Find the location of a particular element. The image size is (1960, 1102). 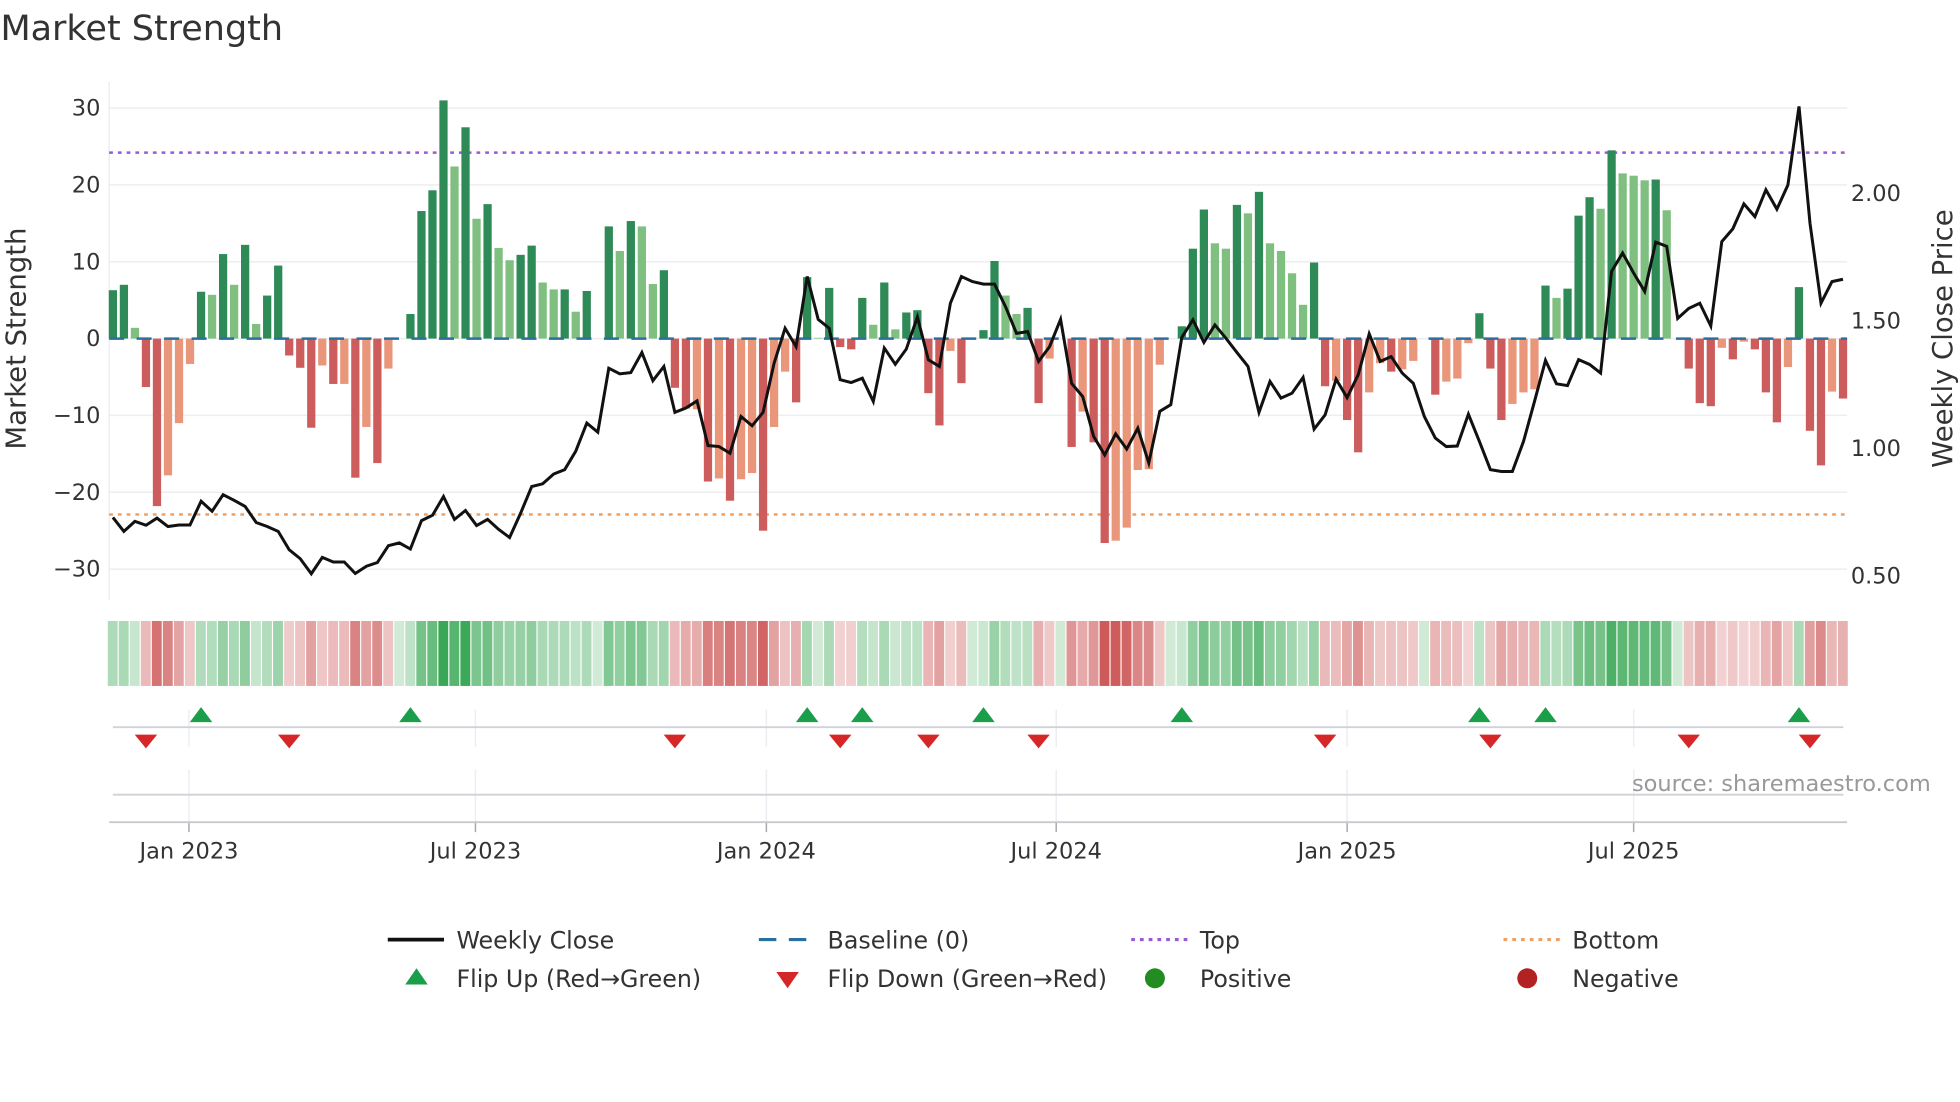

legend-flip-down-icon is located at coordinates (787, 980).